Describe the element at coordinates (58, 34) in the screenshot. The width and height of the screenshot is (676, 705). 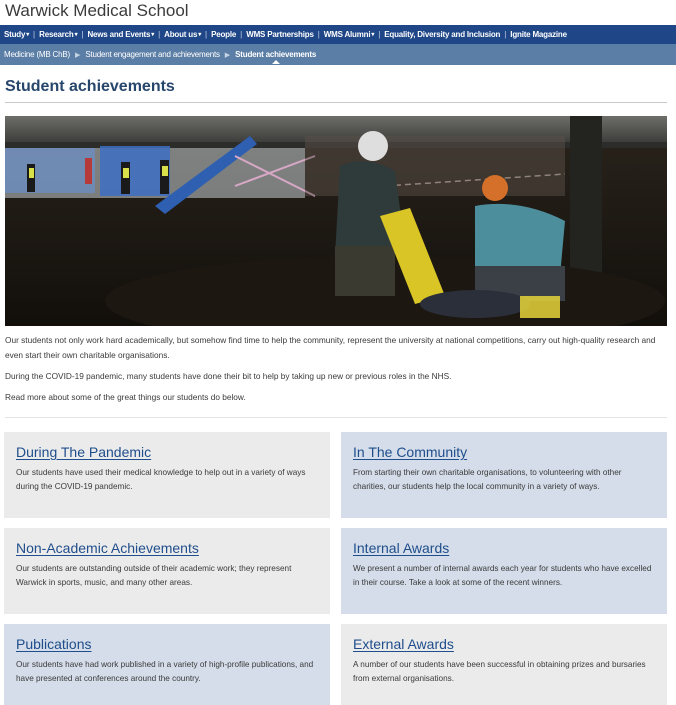
I see `nav-item-research: Research▾` at that location.